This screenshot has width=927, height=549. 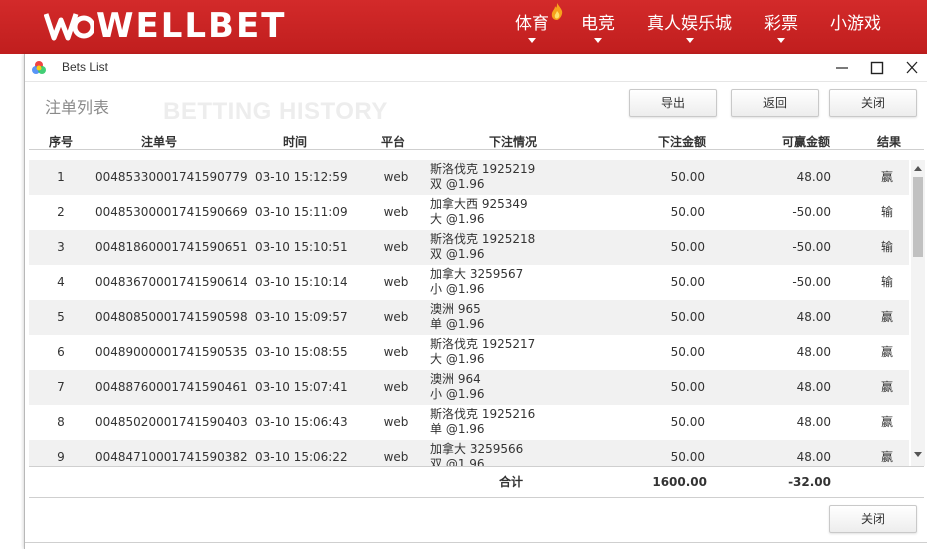 What do you see at coordinates (781, 27) in the screenshot?
I see `nav-item-lottery: 彩票` at bounding box center [781, 27].